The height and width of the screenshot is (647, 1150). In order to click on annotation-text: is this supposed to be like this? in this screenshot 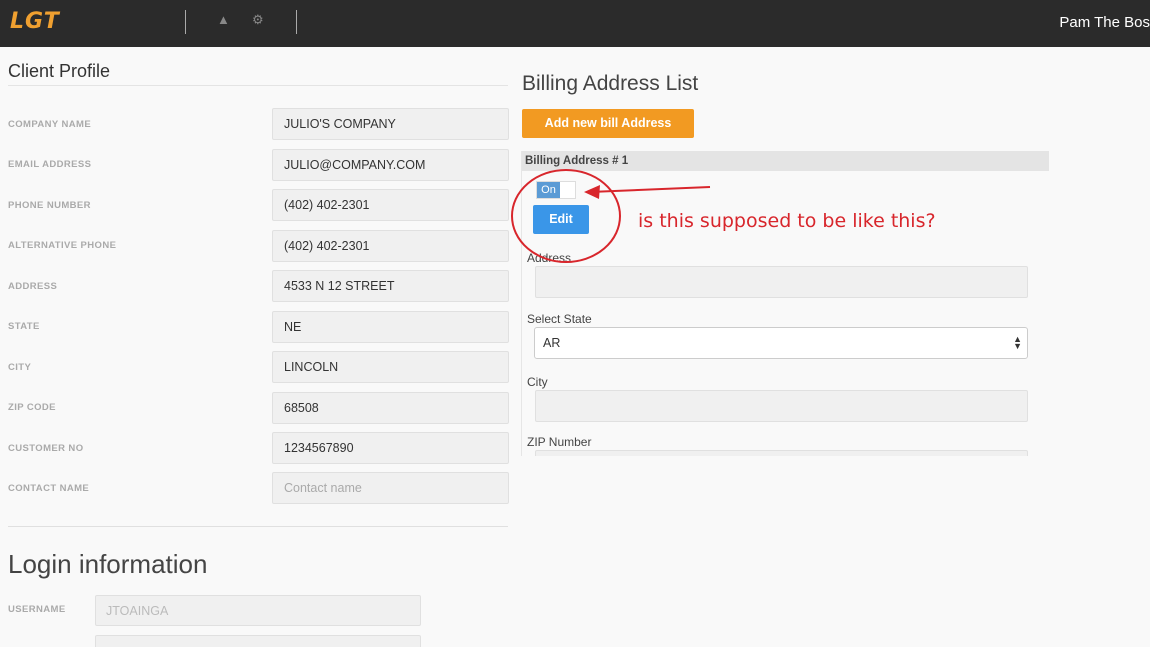, I will do `click(787, 221)`.